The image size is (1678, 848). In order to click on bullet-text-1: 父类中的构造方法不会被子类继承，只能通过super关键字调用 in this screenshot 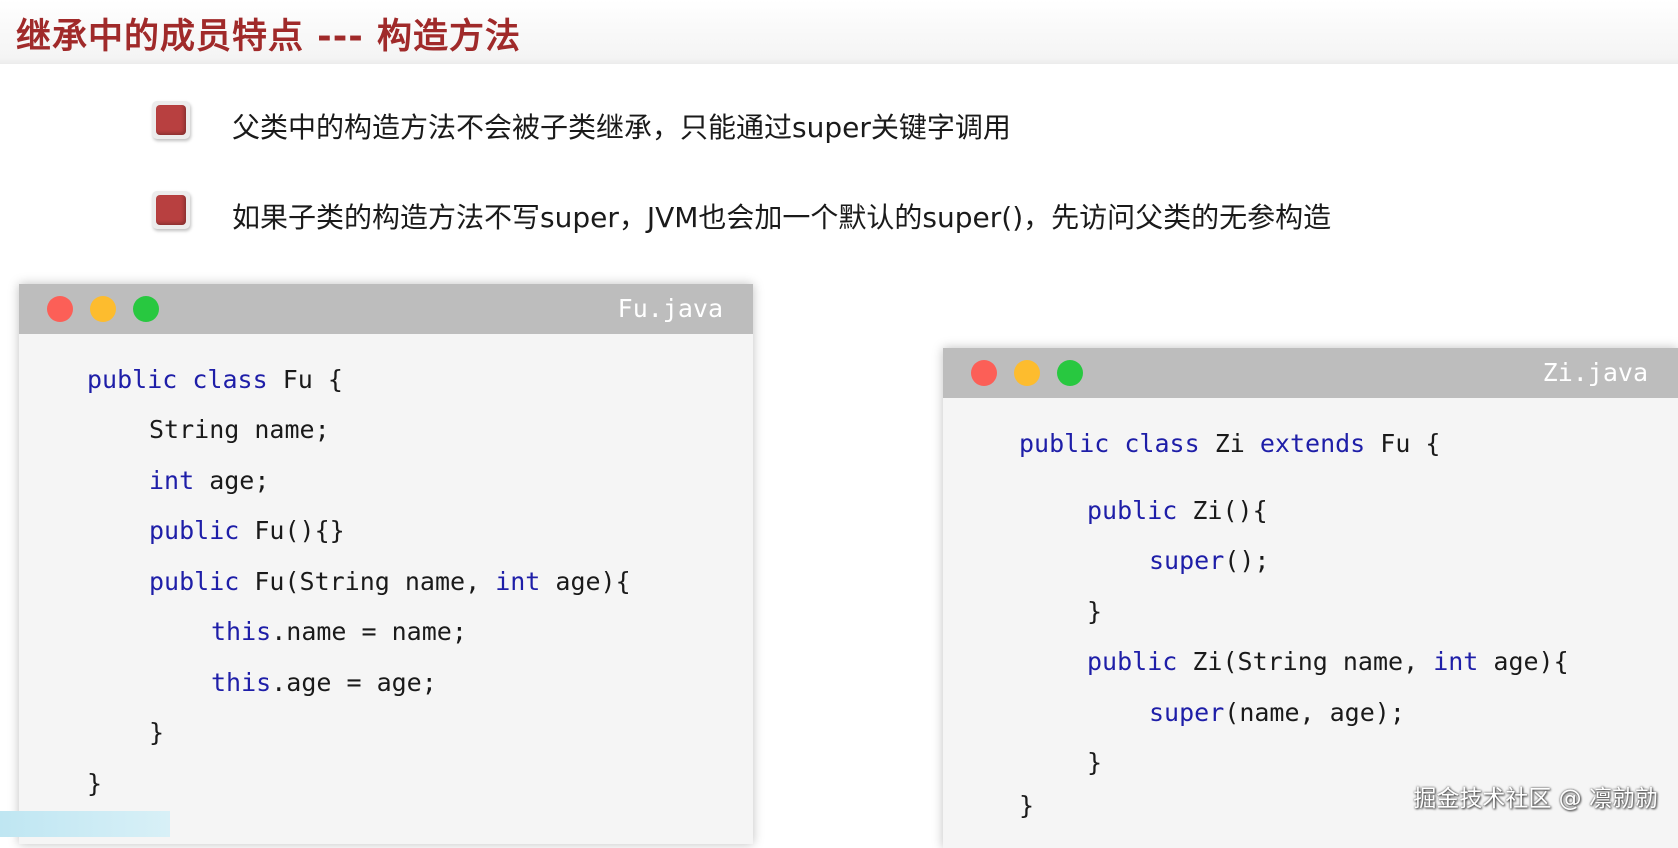, I will do `click(621, 127)`.